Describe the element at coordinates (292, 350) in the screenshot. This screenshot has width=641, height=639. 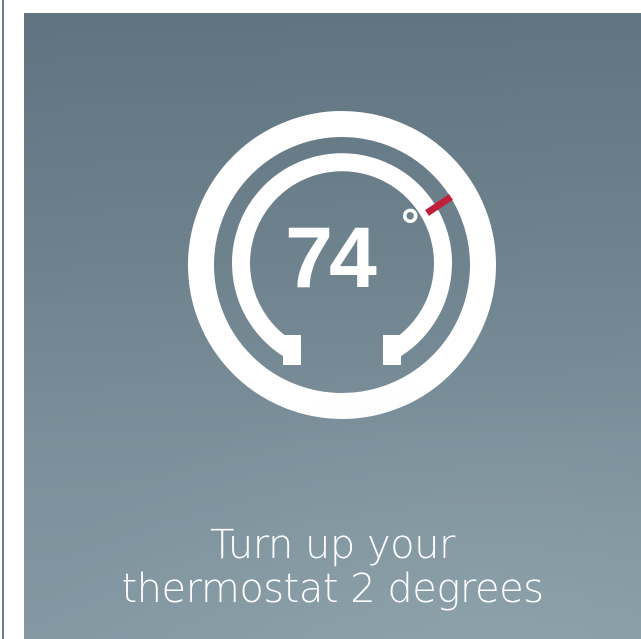
I see `gauge-leg-left` at that location.